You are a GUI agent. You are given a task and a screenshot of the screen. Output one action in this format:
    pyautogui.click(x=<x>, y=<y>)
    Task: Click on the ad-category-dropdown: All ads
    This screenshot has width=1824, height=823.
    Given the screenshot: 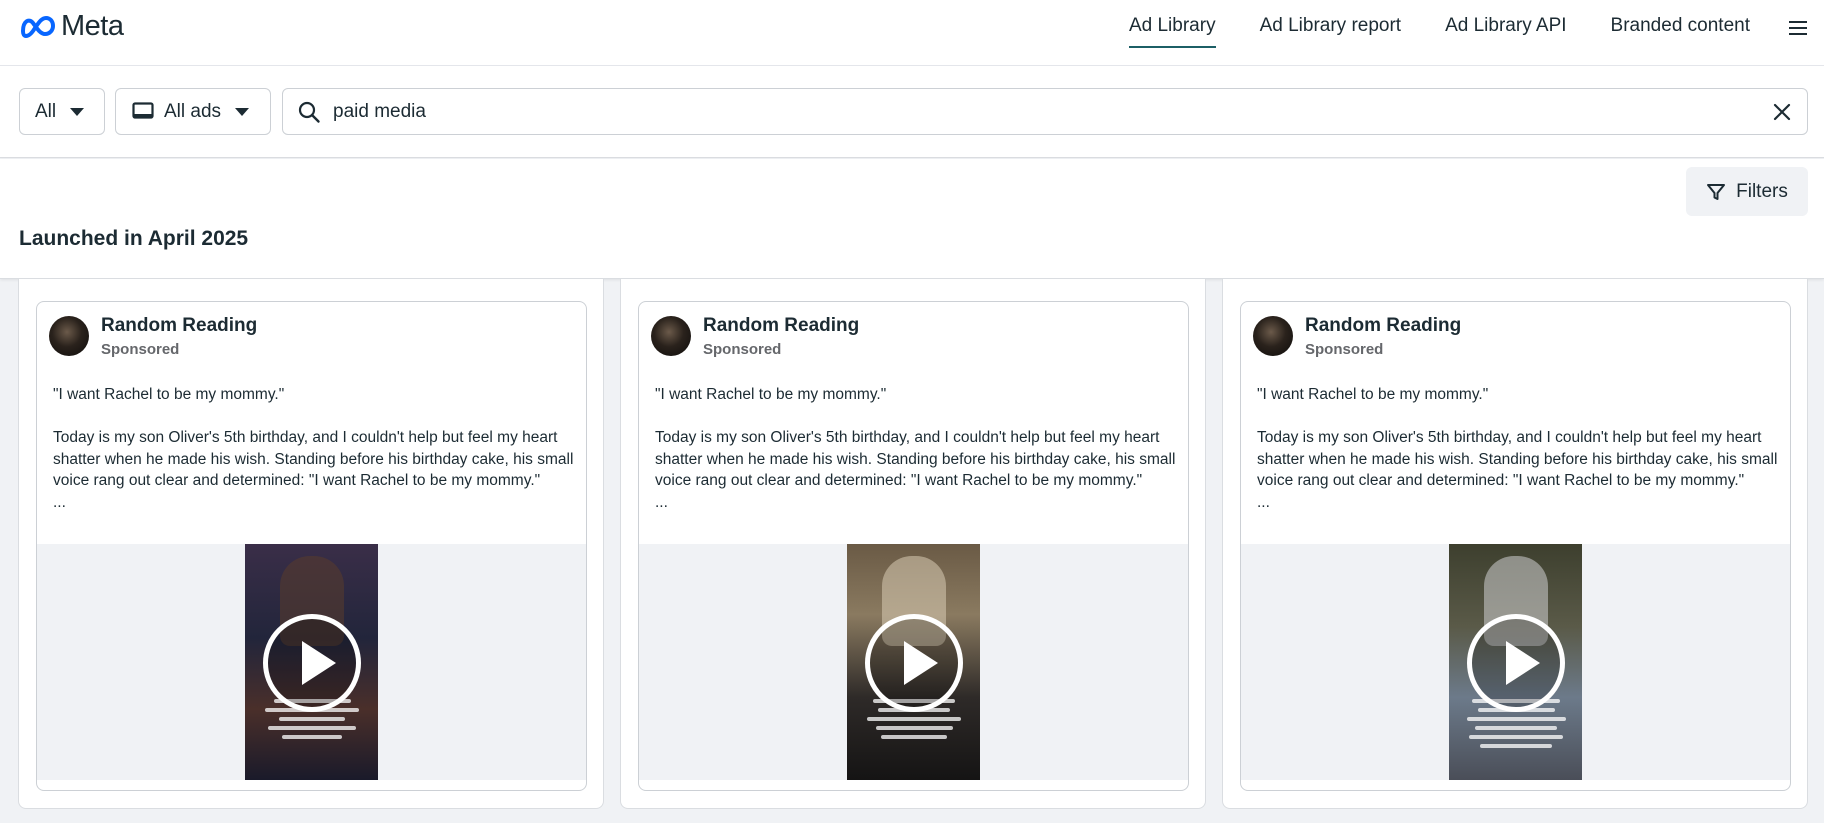 What is the action you would take?
    pyautogui.click(x=193, y=111)
    